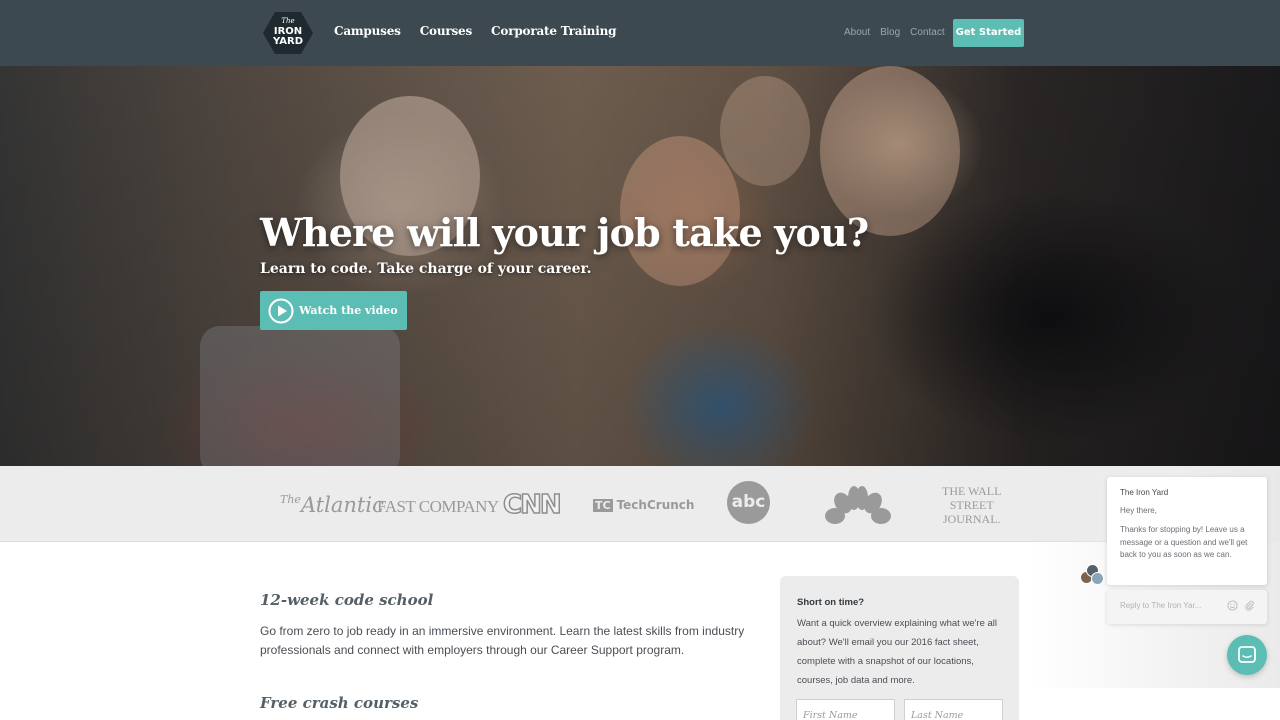  What do you see at coordinates (564, 232) in the screenshot?
I see `hero-title: Where will your job take you?` at bounding box center [564, 232].